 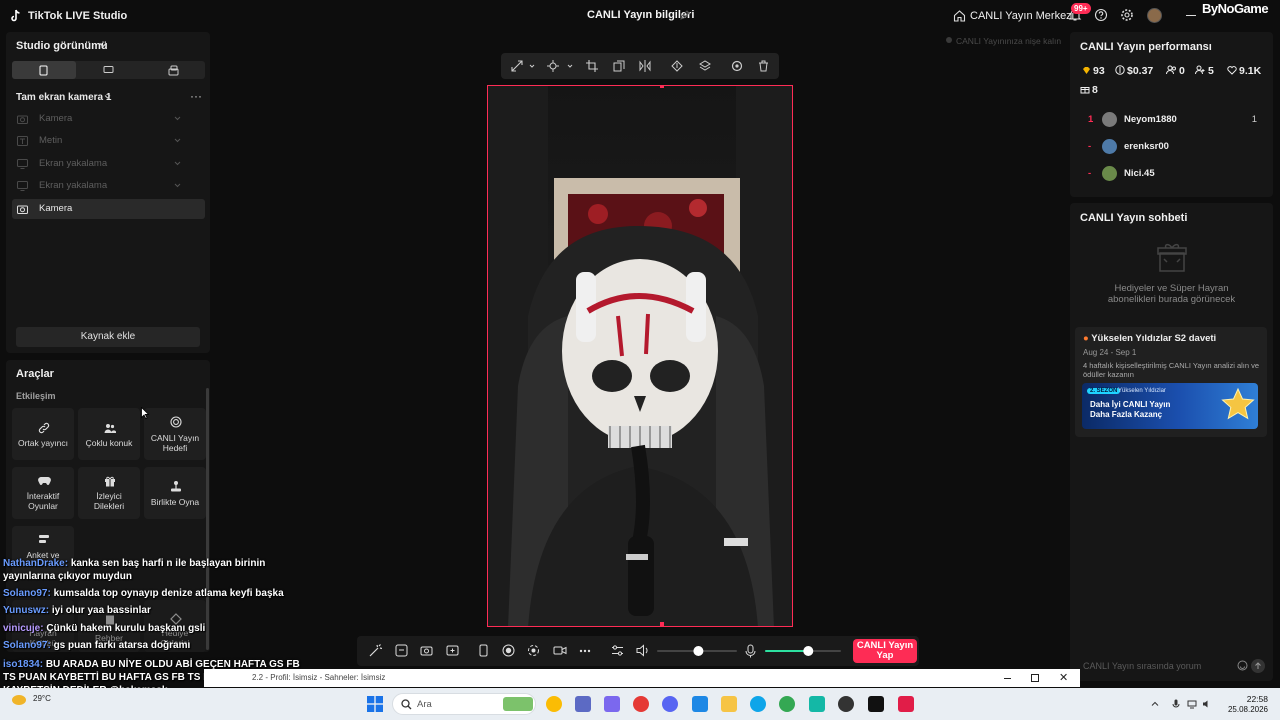 I want to click on emoji-icon, so click(x=1242, y=665).